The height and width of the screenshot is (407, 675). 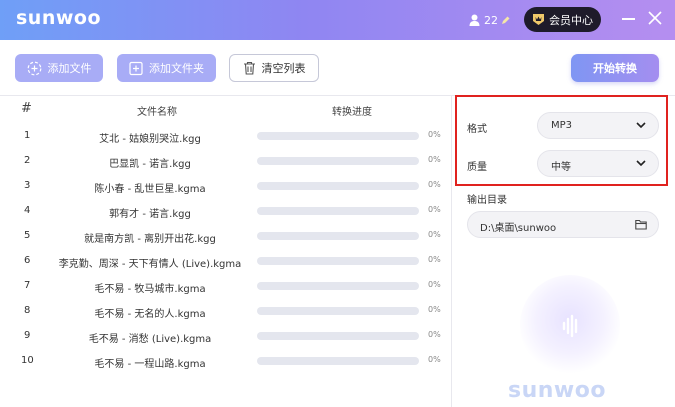 I want to click on add-file-icon, so click(x=34, y=68).